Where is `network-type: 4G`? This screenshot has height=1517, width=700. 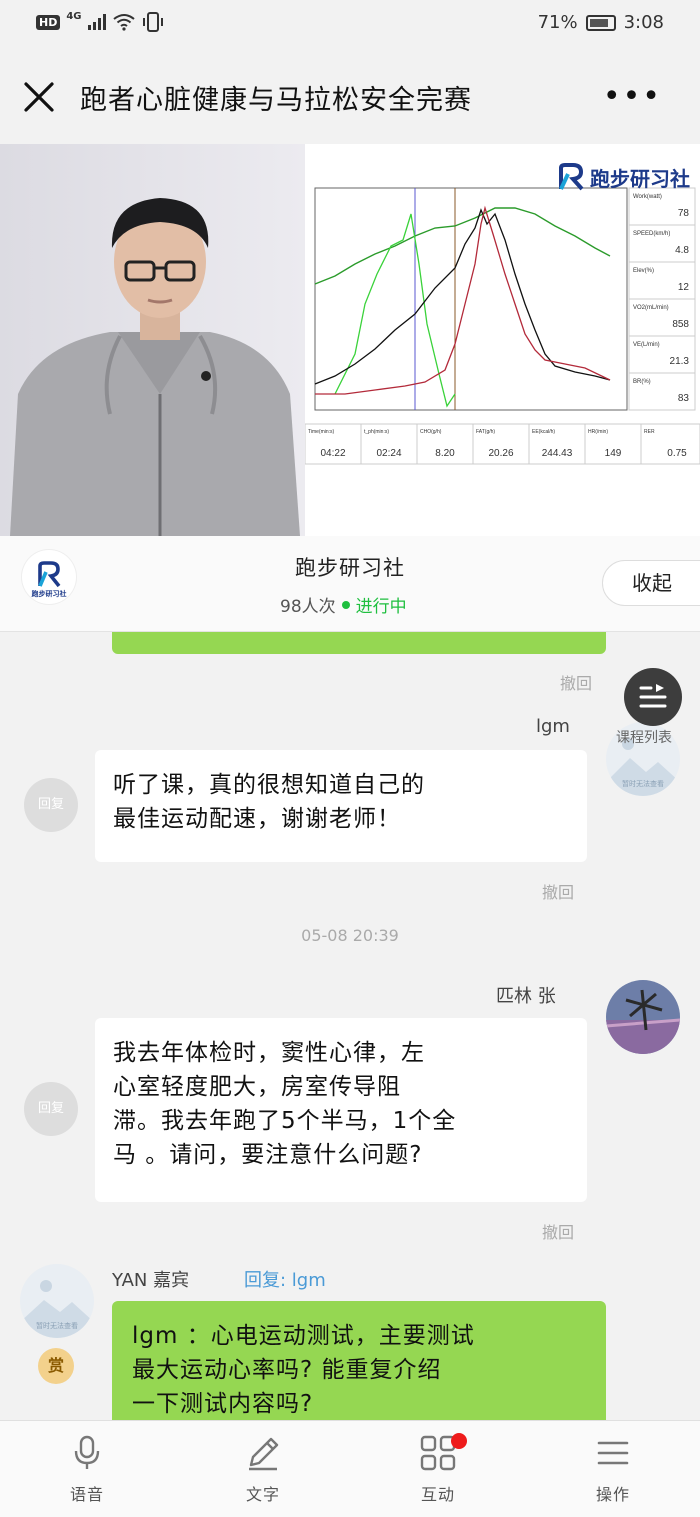
network-type: 4G is located at coordinates (74, 16).